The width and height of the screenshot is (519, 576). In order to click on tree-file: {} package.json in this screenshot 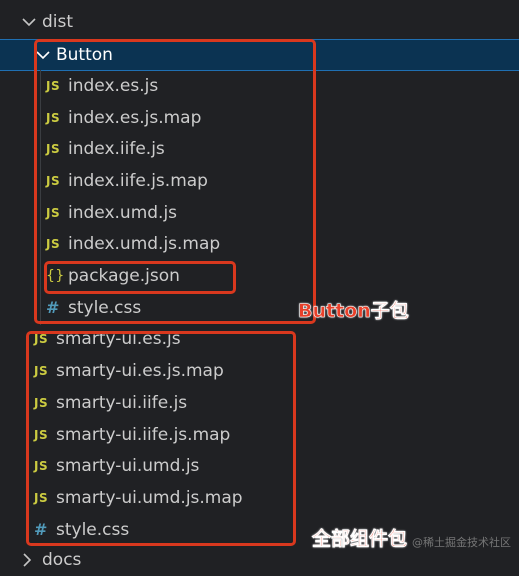, I will do `click(259, 276)`.